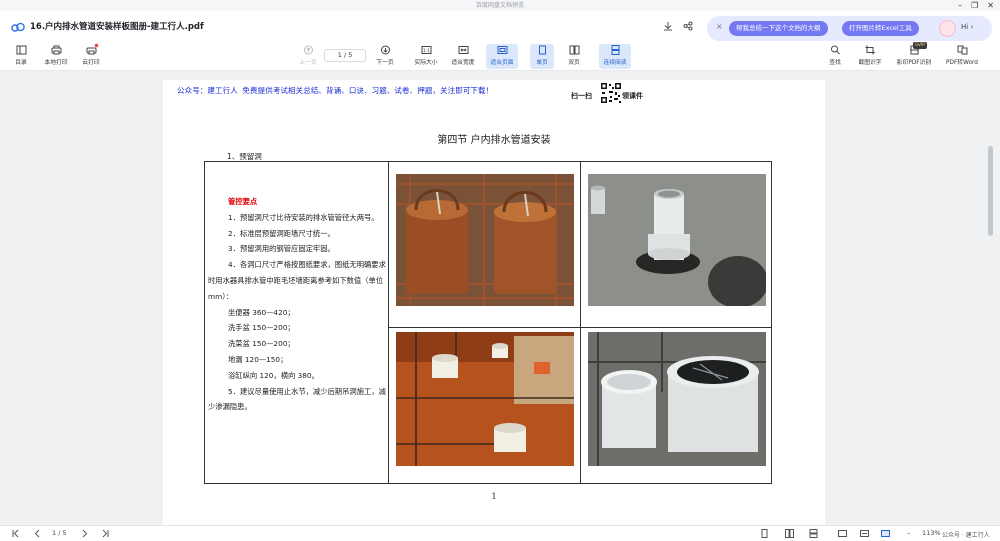  I want to click on search-label: 查找, so click(835, 63).